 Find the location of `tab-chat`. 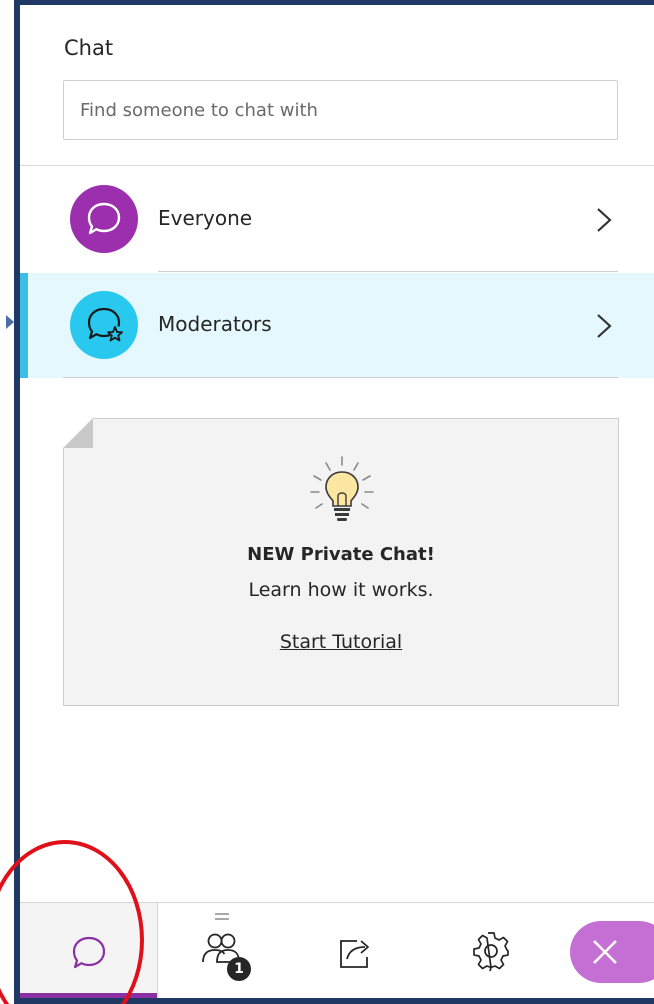

tab-chat is located at coordinates (88, 950).